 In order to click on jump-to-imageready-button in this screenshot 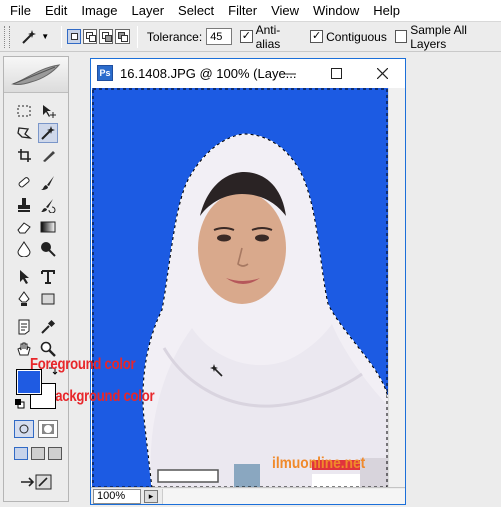, I will do `click(36, 482)`.